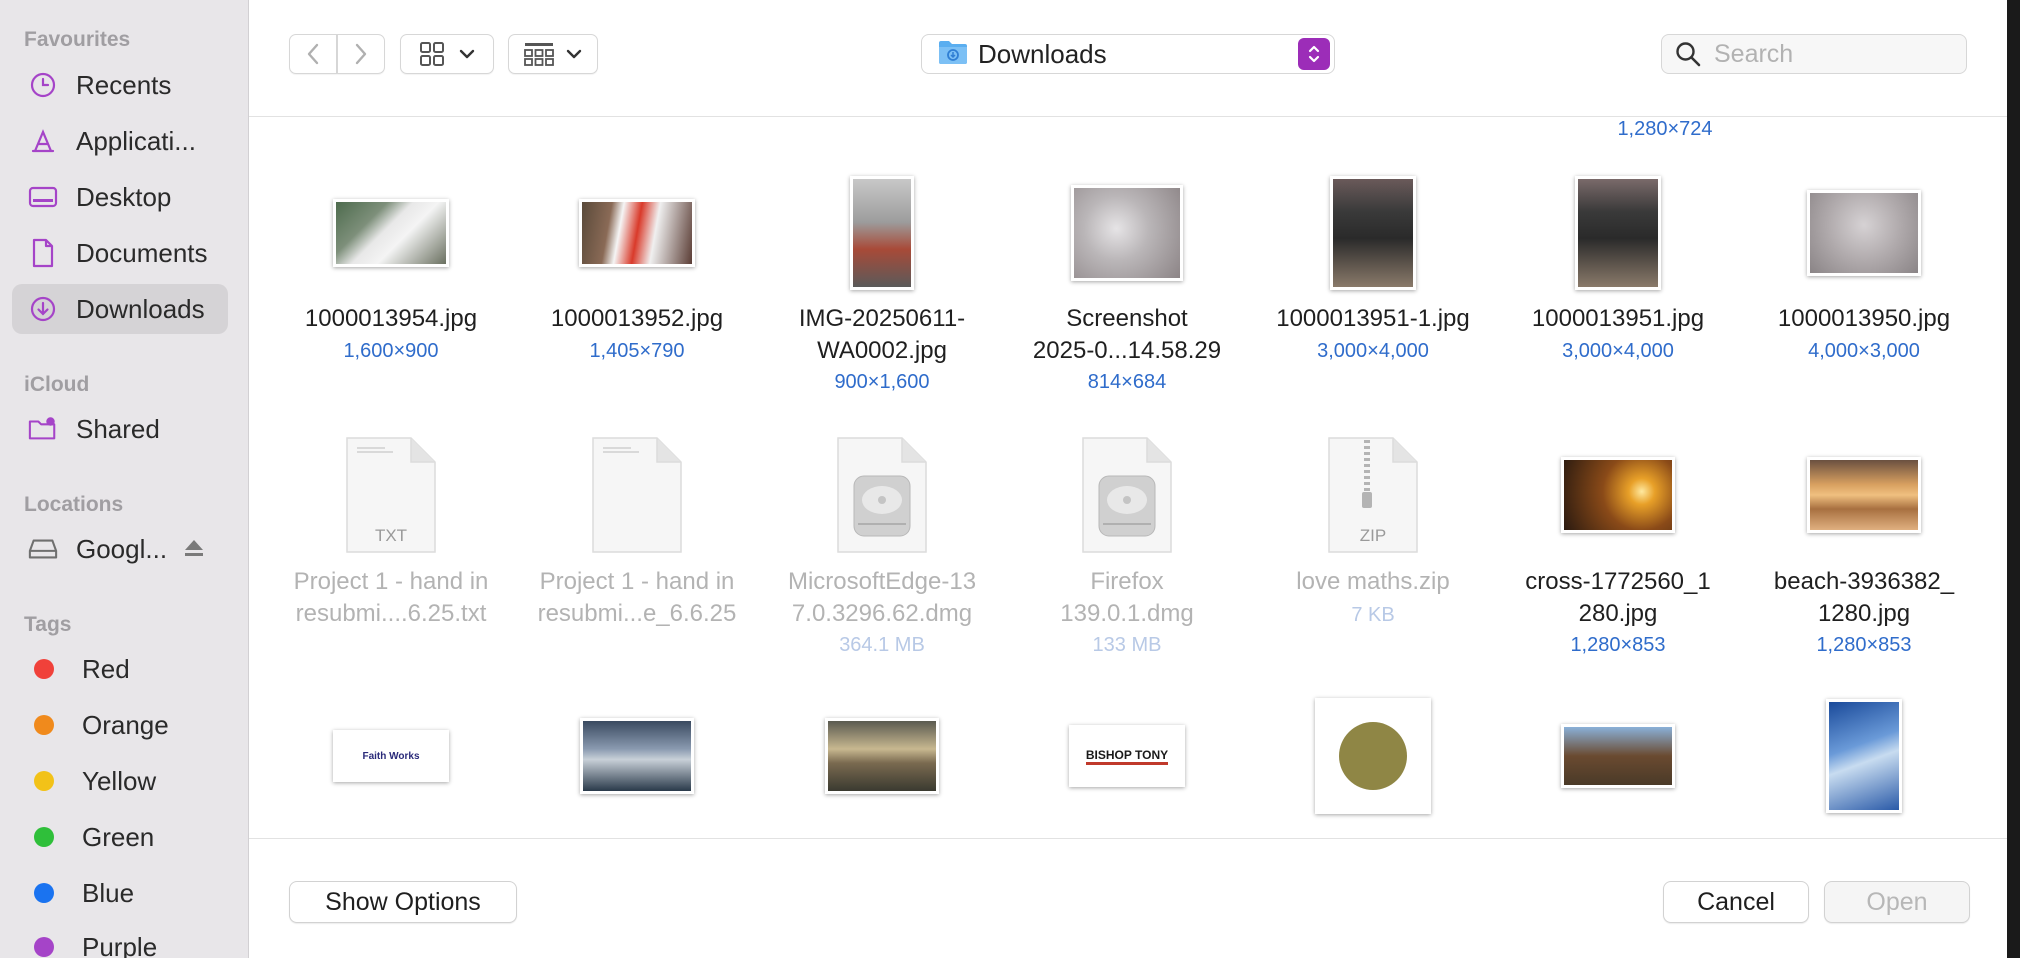  I want to click on back-button, so click(313, 54).